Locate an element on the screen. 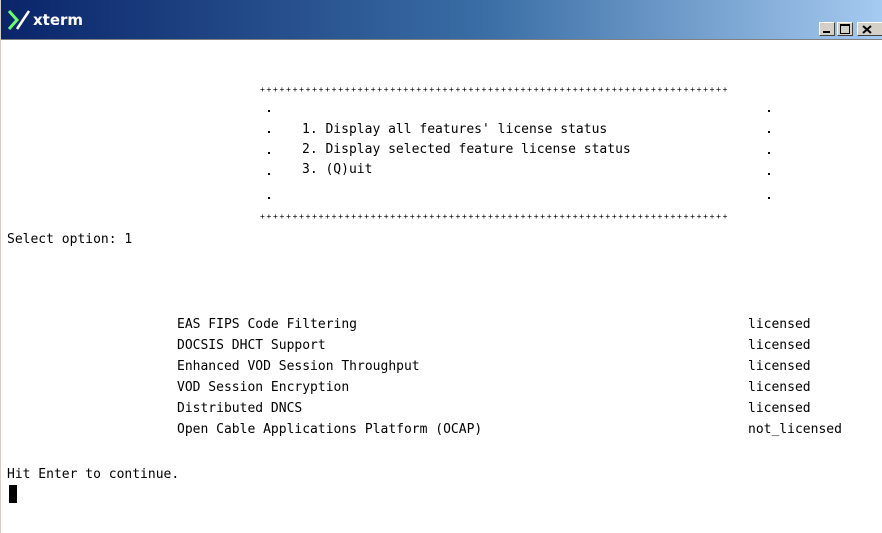 The width and height of the screenshot is (882, 533). window-title: xterm is located at coordinates (58, 20).